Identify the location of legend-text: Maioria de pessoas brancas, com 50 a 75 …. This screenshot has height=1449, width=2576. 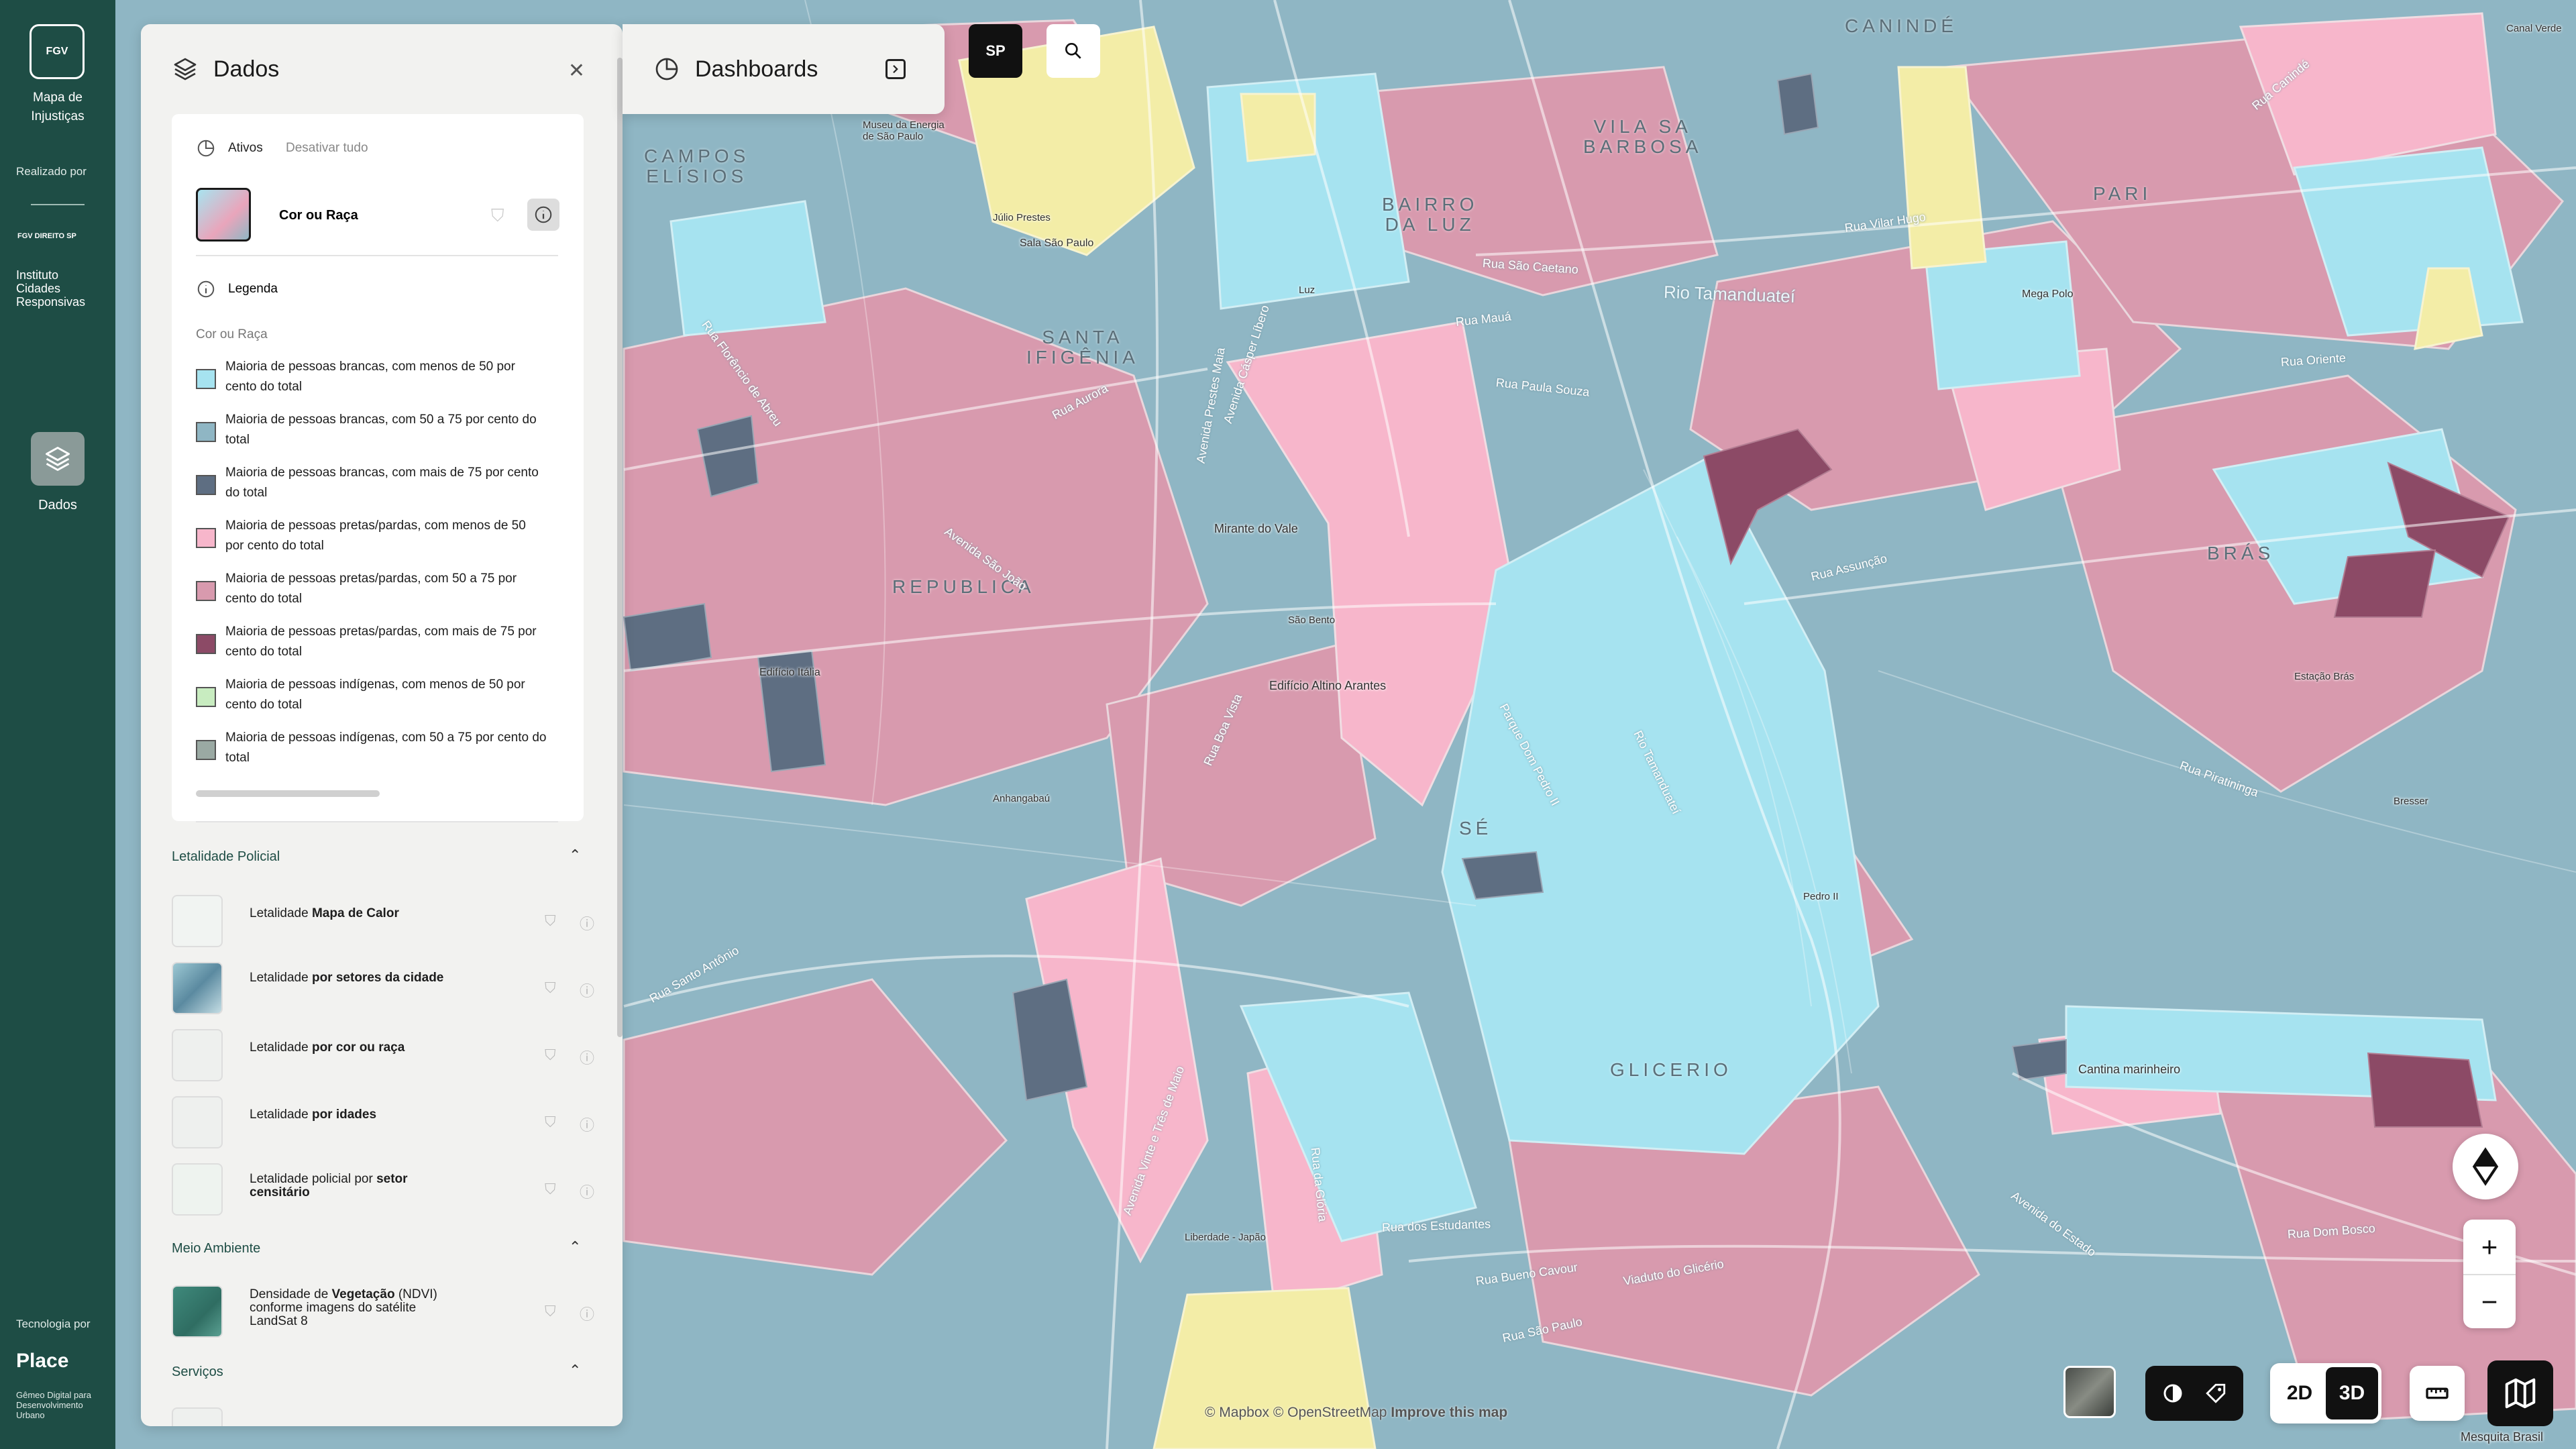
(381, 430).